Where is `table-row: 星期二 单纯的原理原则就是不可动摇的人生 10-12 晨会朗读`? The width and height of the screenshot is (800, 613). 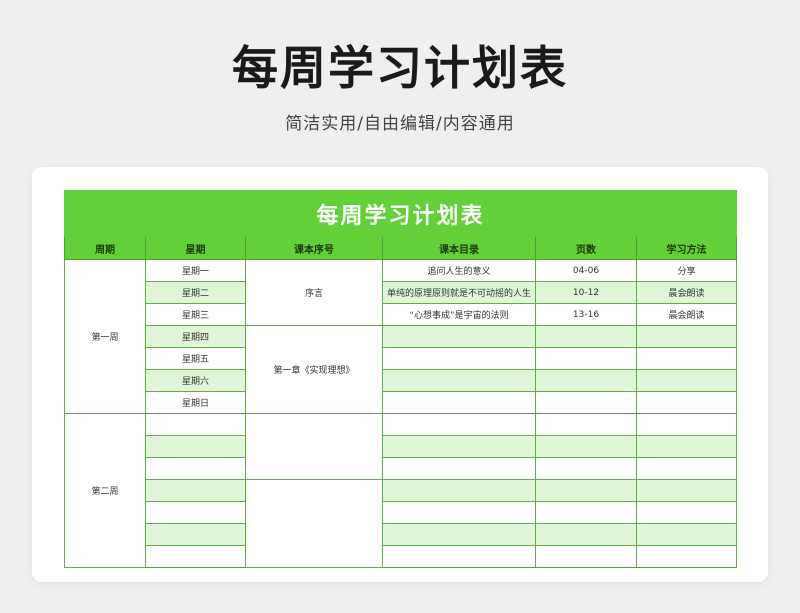 table-row: 星期二 单纯的原理原则就是不可动摇的人生 10-12 晨会朗读 is located at coordinates (401, 292).